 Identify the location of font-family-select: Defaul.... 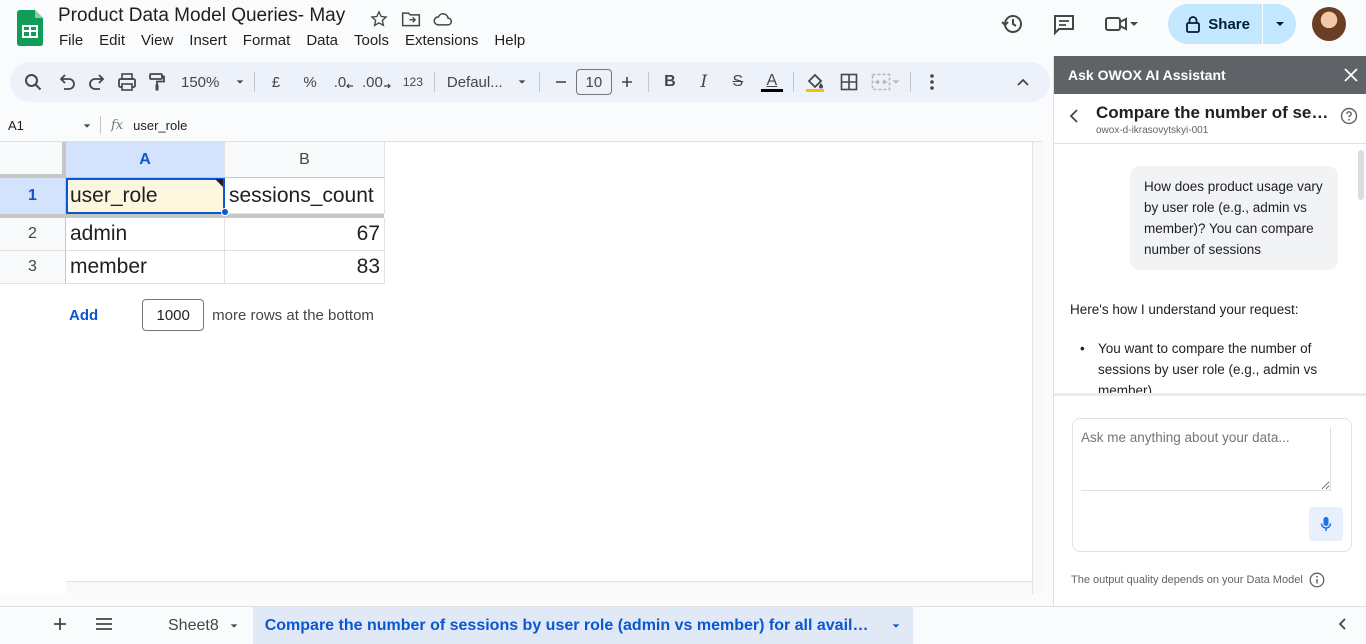
(487, 82).